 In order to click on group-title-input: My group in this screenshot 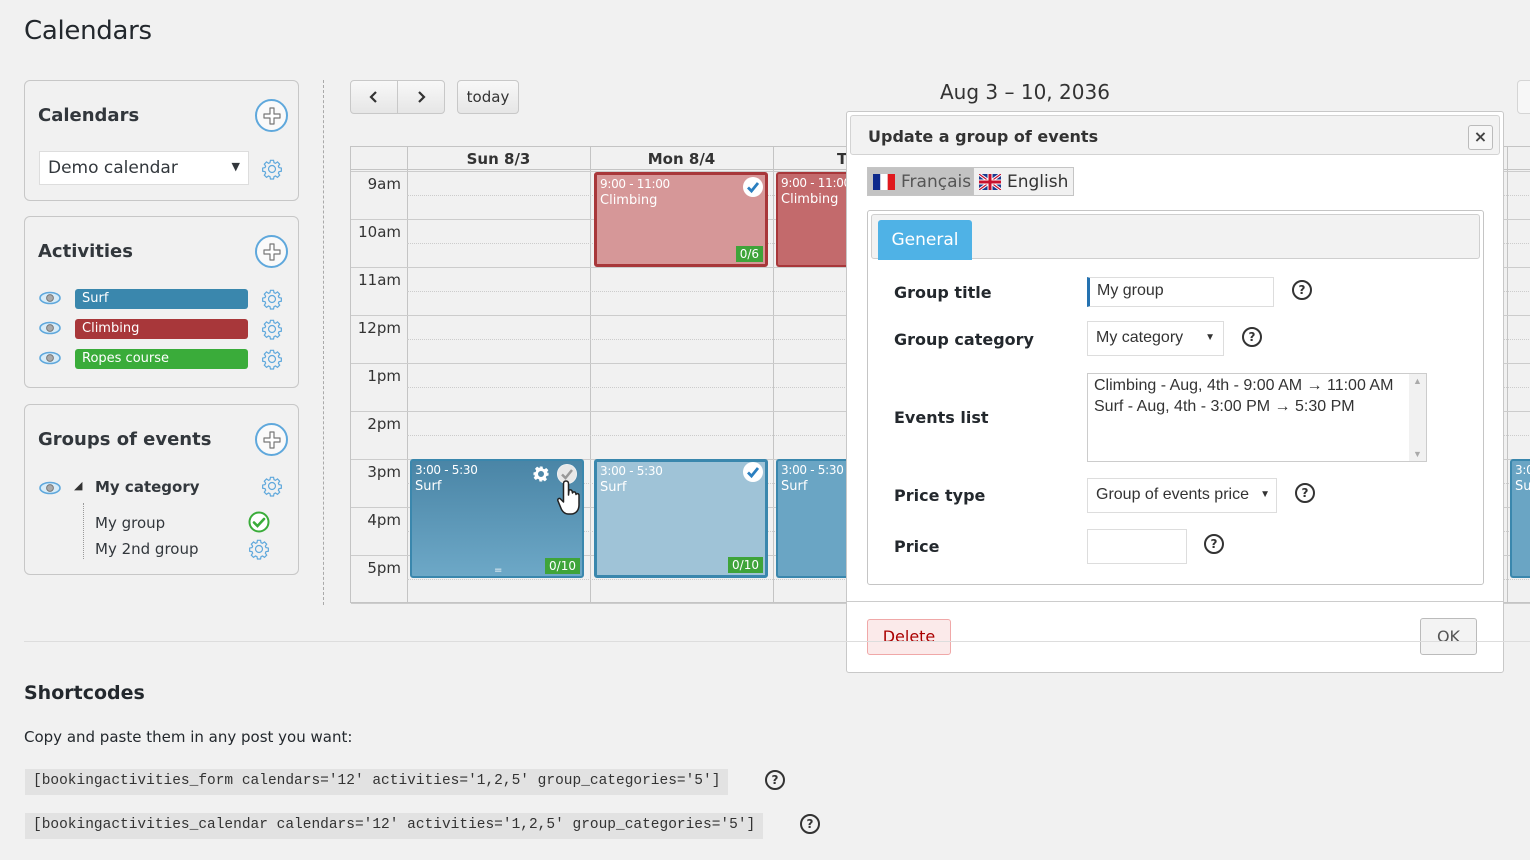, I will do `click(1180, 292)`.